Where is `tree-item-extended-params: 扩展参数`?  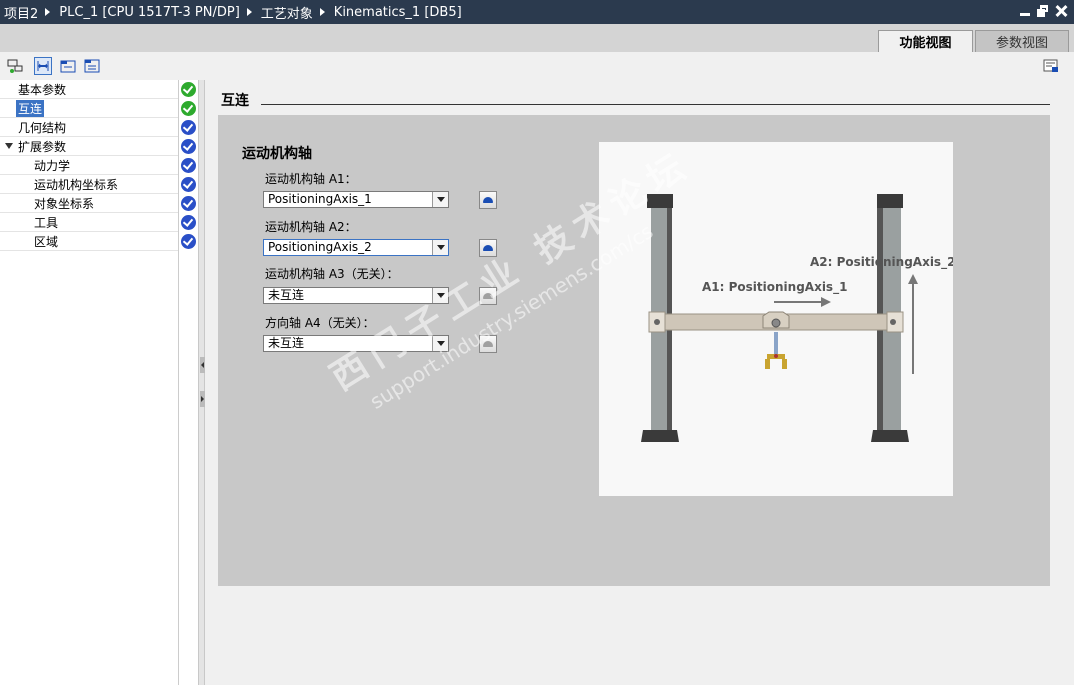
tree-item-extended-params: 扩展参数 is located at coordinates (89, 146).